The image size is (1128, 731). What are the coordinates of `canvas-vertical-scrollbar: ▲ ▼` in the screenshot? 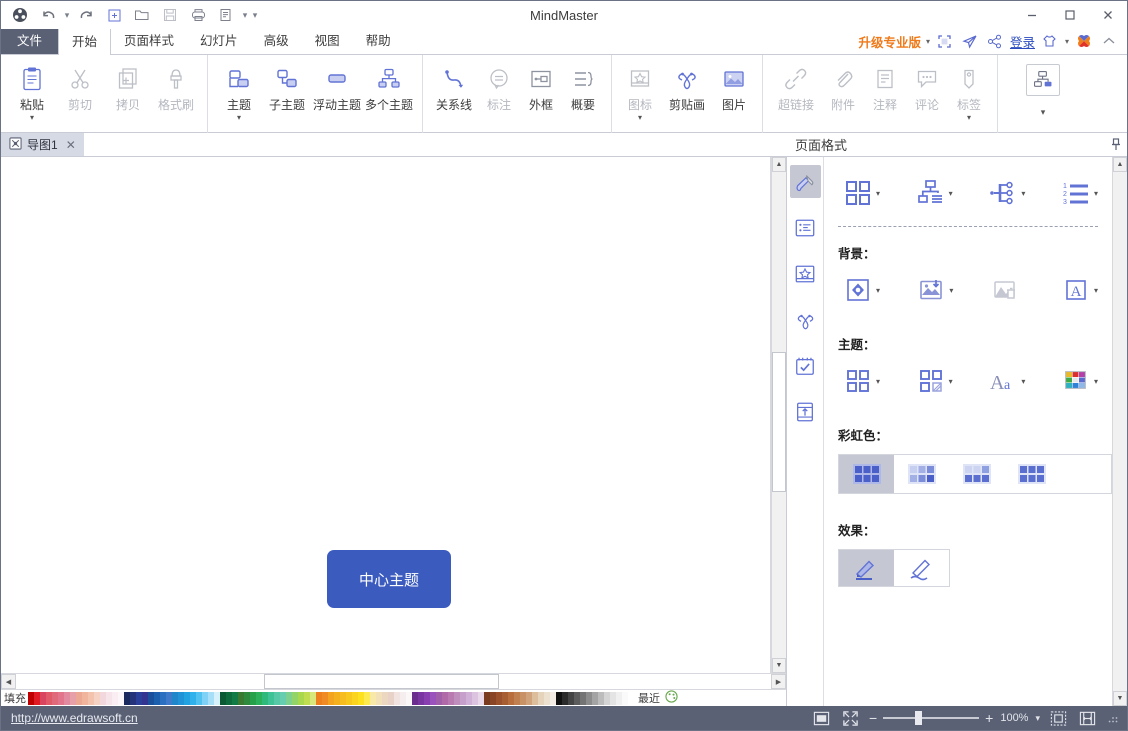 It's located at (778, 415).